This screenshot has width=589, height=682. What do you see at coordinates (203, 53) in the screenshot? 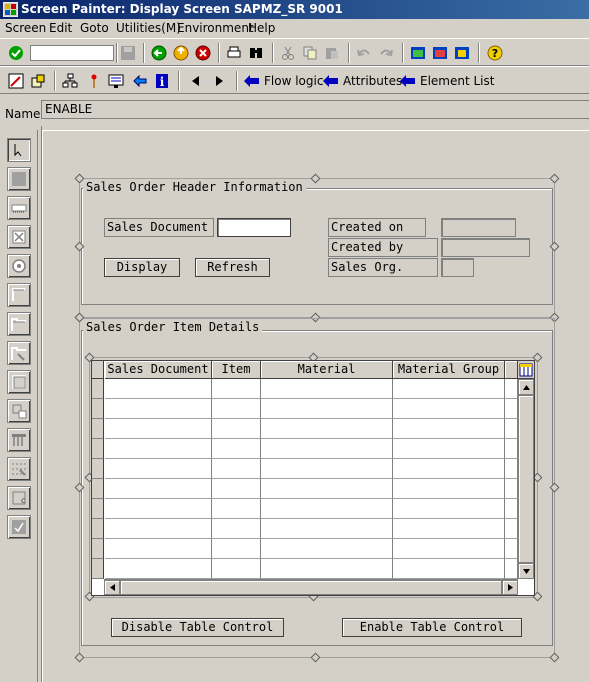
I see `cancel-button` at bounding box center [203, 53].